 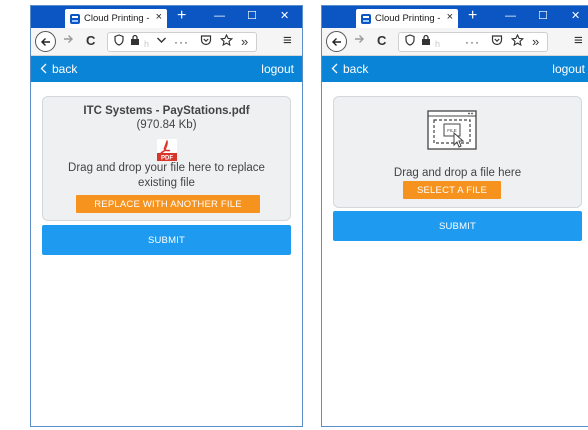 I want to click on drop-instructions: Drag and drop a file here, so click(x=457, y=173).